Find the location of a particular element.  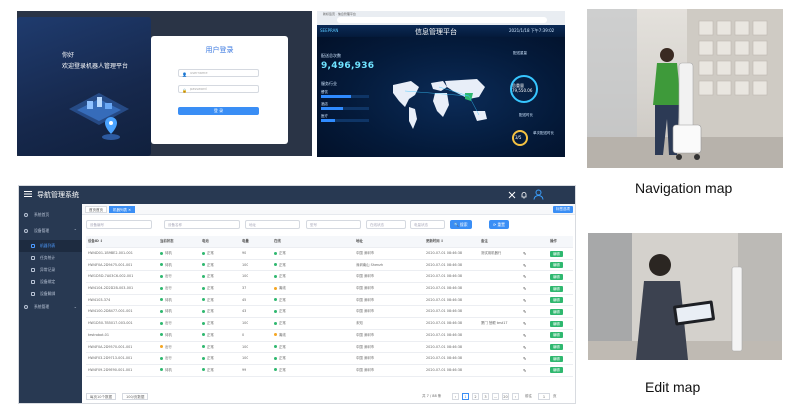

sidebar-item: 设备解绑 is located at coordinates (50, 294).